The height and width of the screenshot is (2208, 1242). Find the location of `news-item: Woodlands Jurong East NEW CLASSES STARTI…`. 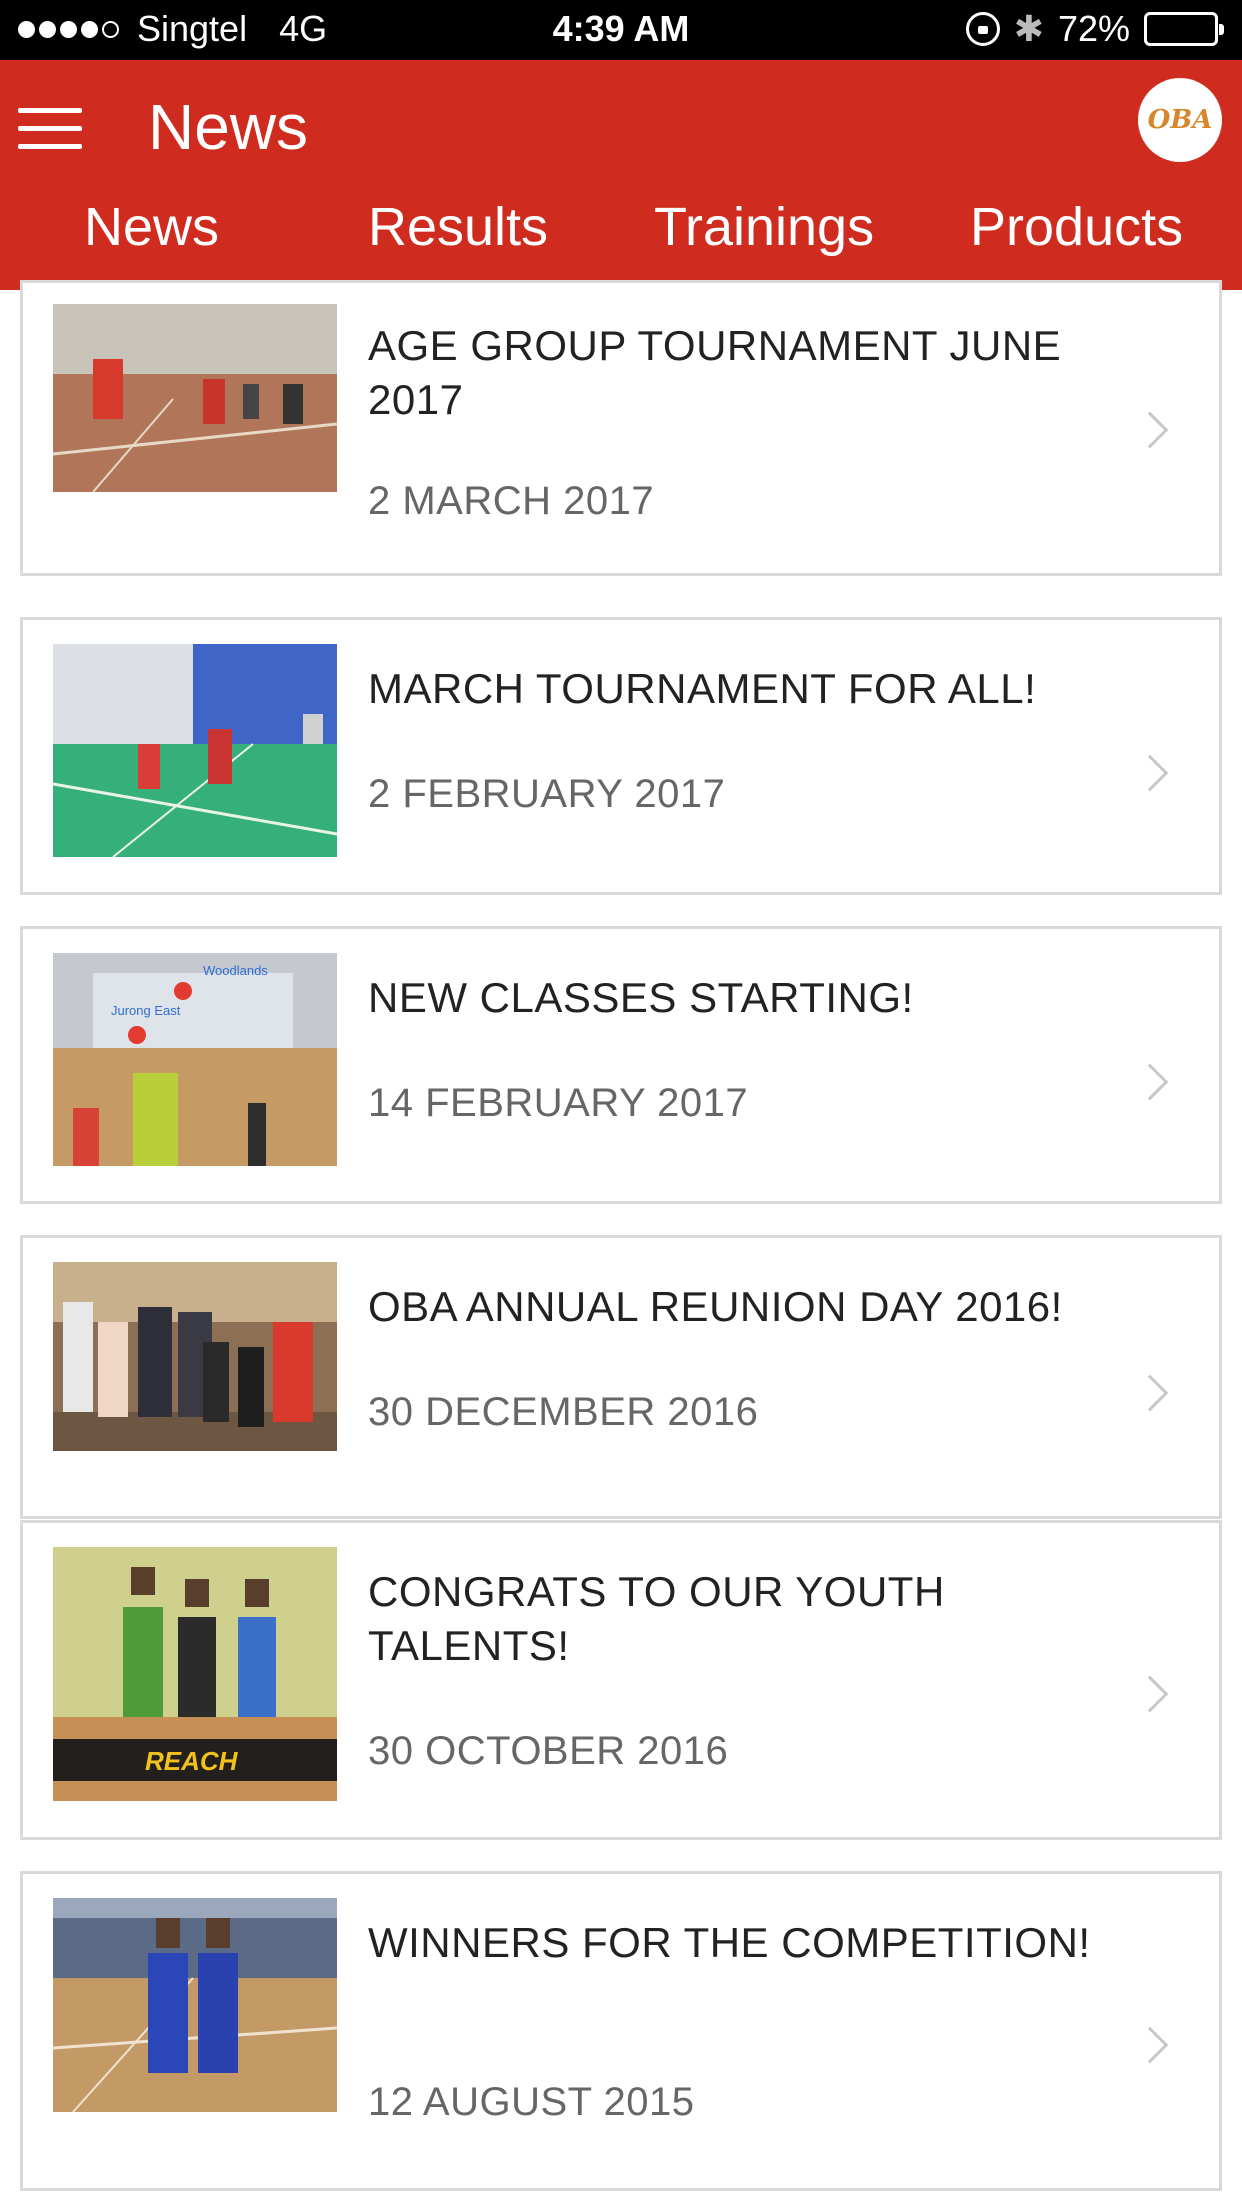

news-item: Woodlands Jurong East NEW CLASSES STARTI… is located at coordinates (621, 1065).